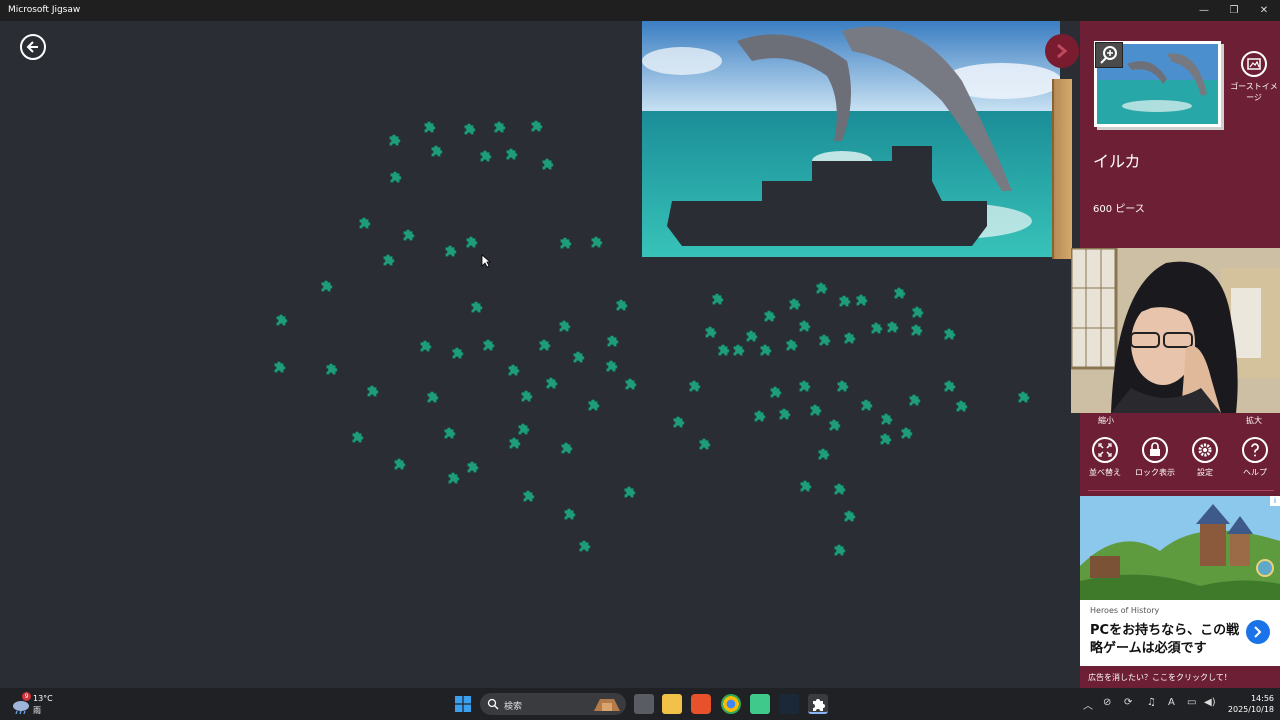 The width and height of the screenshot is (1280, 720). I want to click on sync-icon: ⟳, so click(1128, 702).